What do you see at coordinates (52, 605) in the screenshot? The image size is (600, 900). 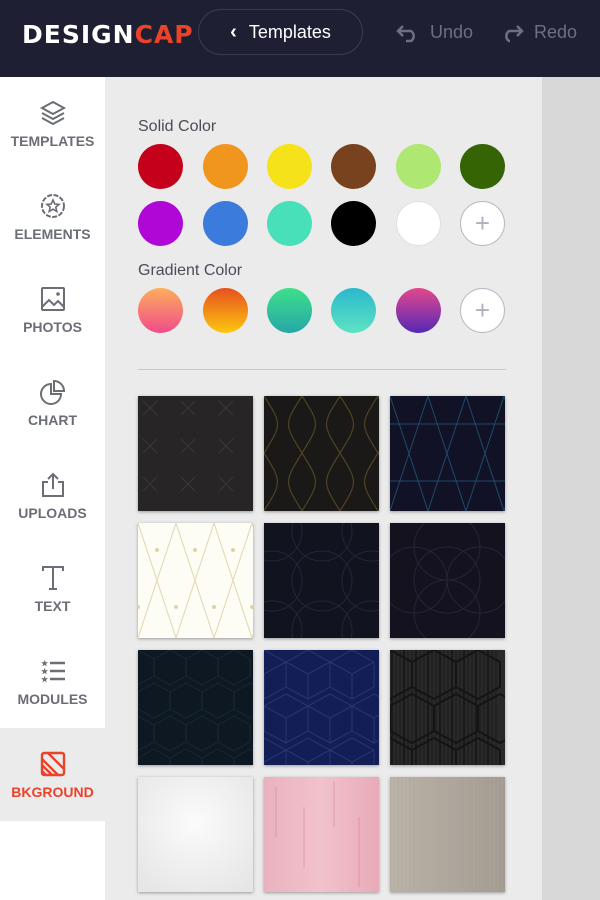 I see `sidebar-item-label: TEXT` at bounding box center [52, 605].